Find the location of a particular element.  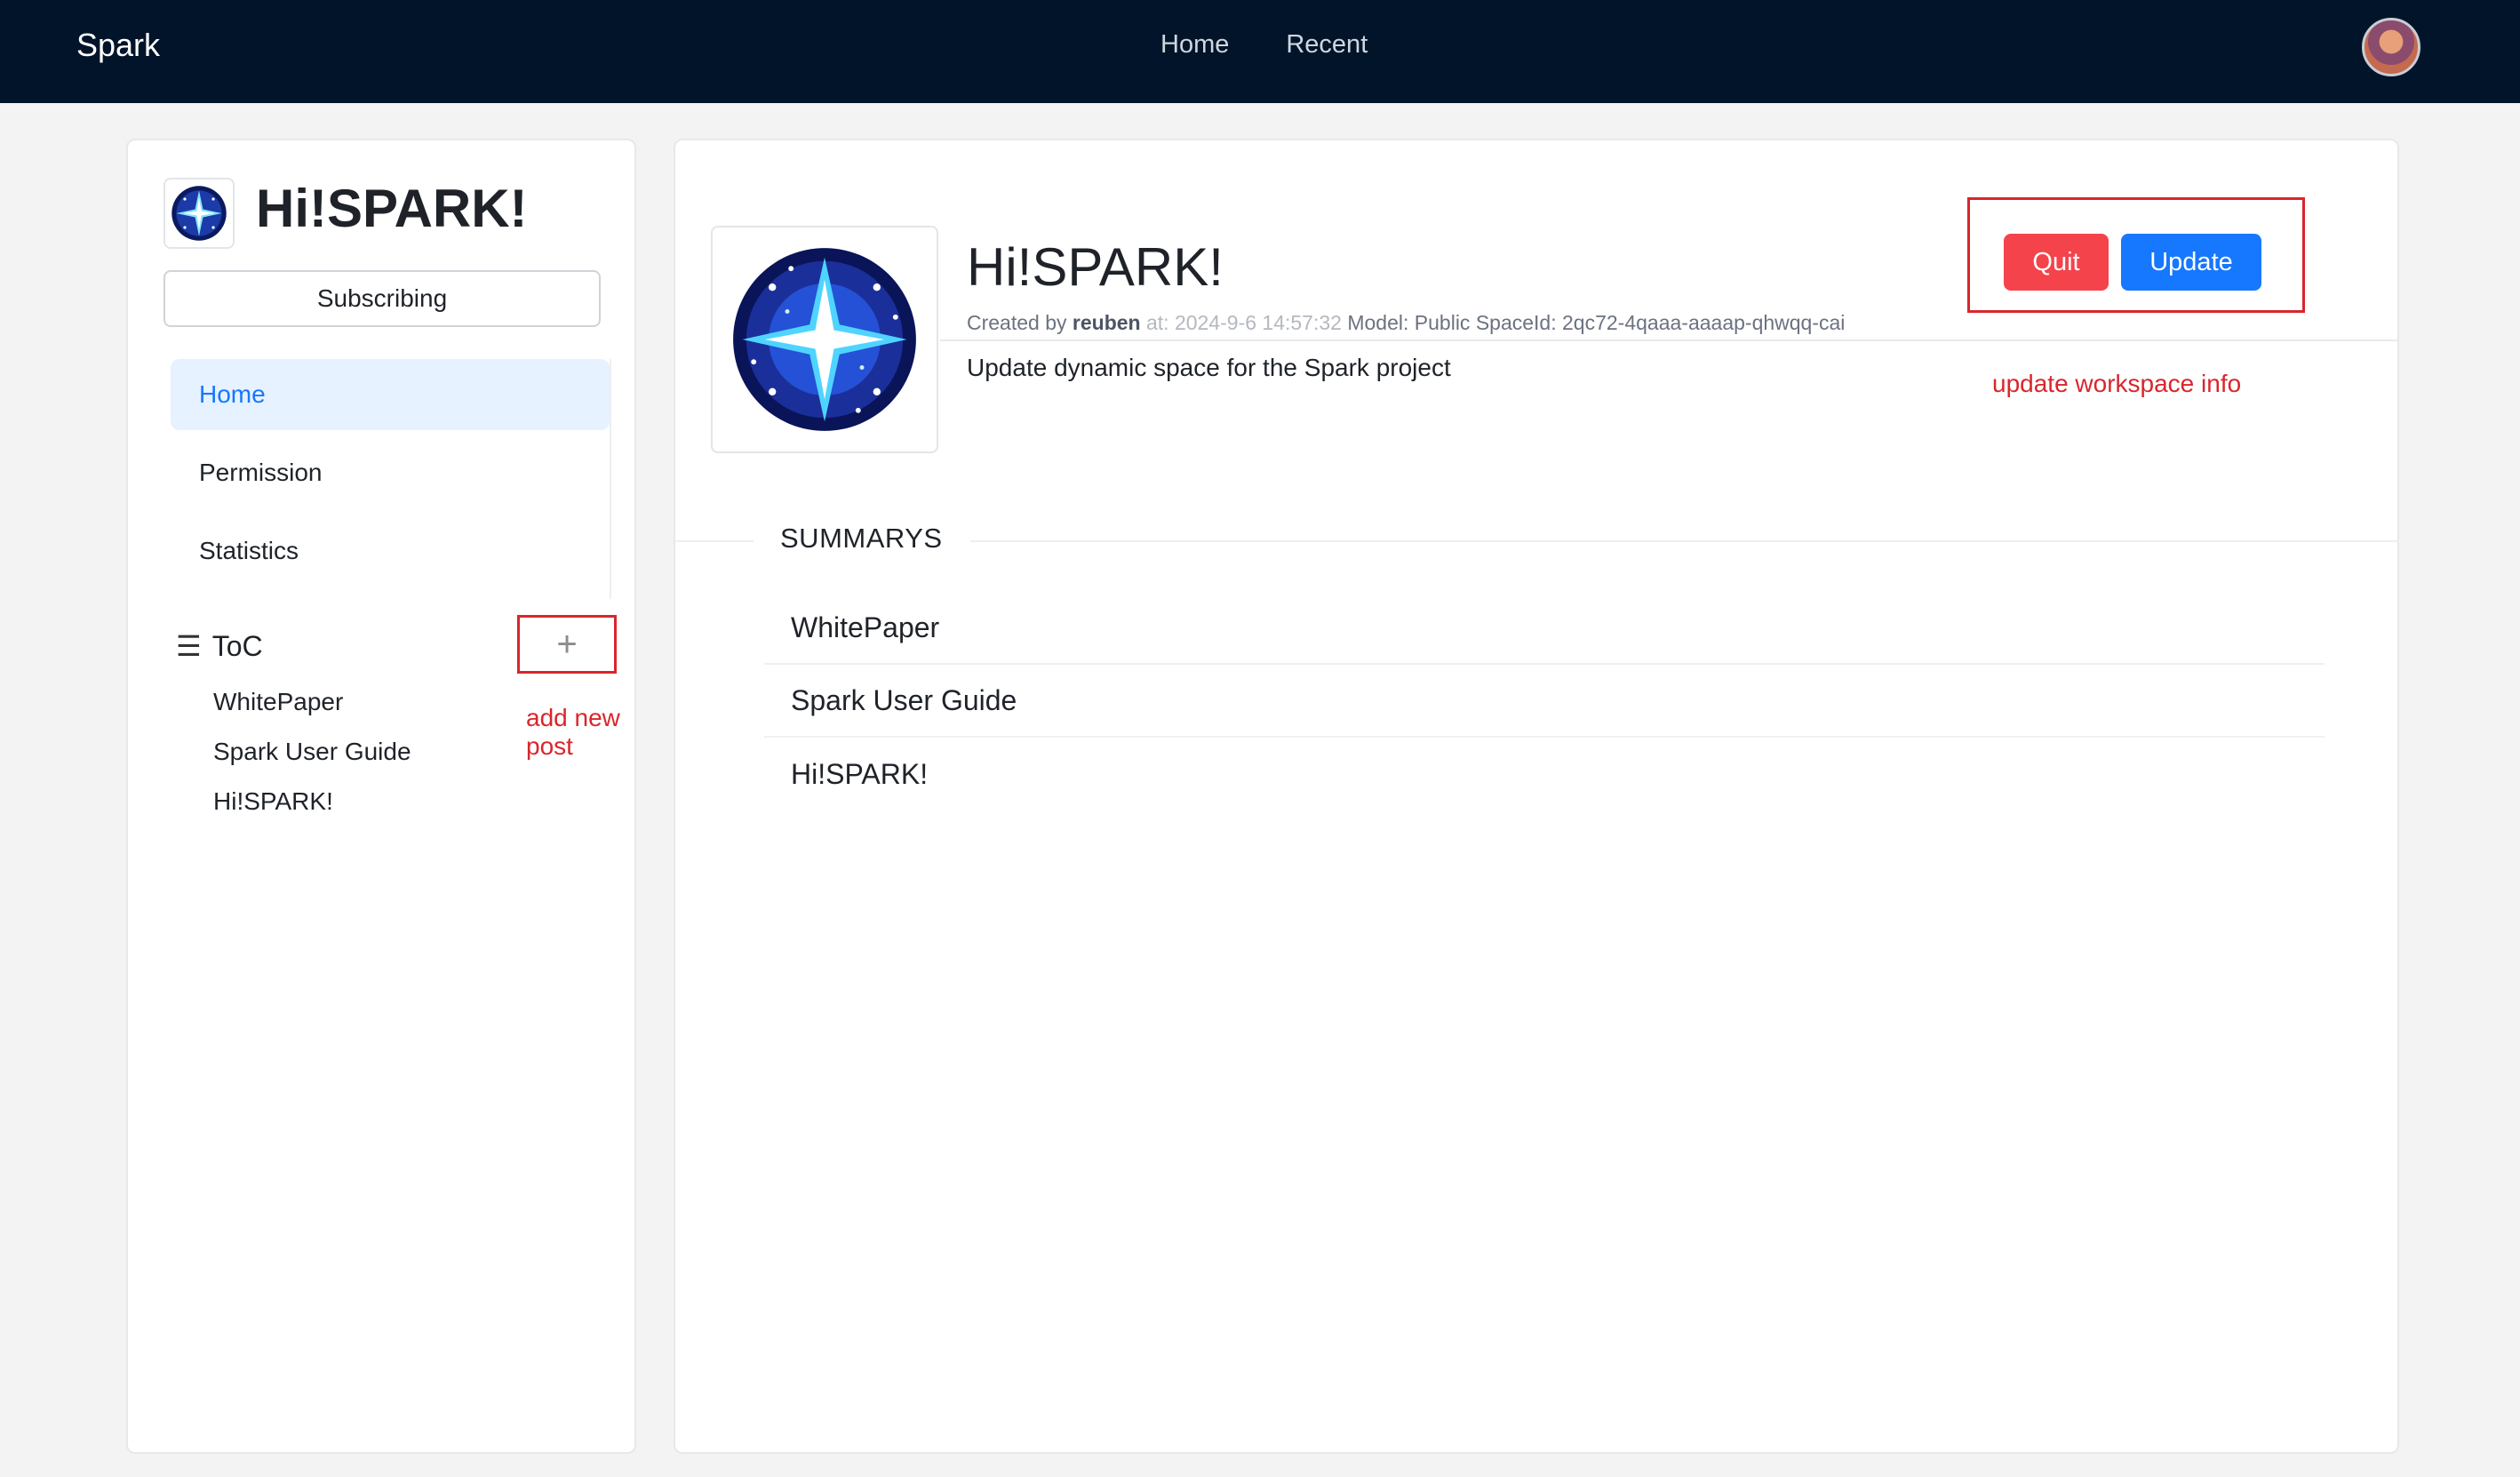

user-avatar is located at coordinates (2391, 47).